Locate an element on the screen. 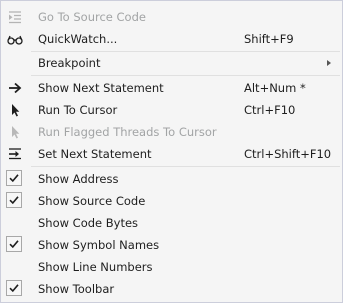  shortcut-text: Alt+Num * is located at coordinates (275, 88).